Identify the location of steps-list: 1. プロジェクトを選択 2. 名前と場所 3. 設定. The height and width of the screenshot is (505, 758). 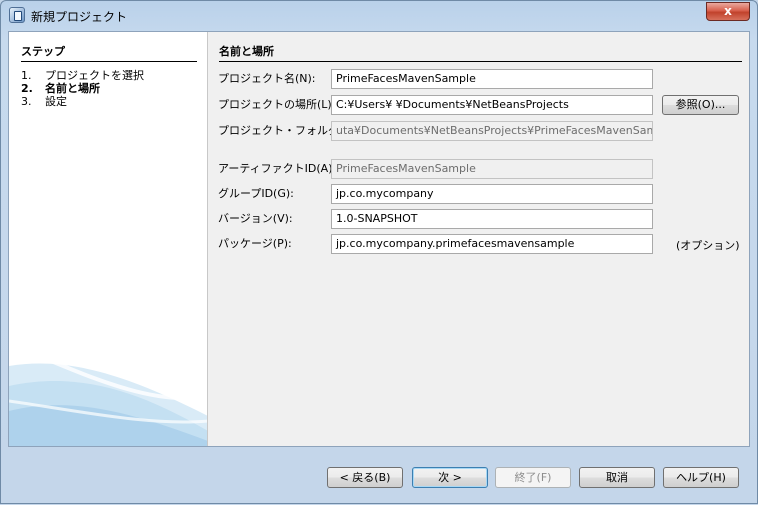
(82, 88).